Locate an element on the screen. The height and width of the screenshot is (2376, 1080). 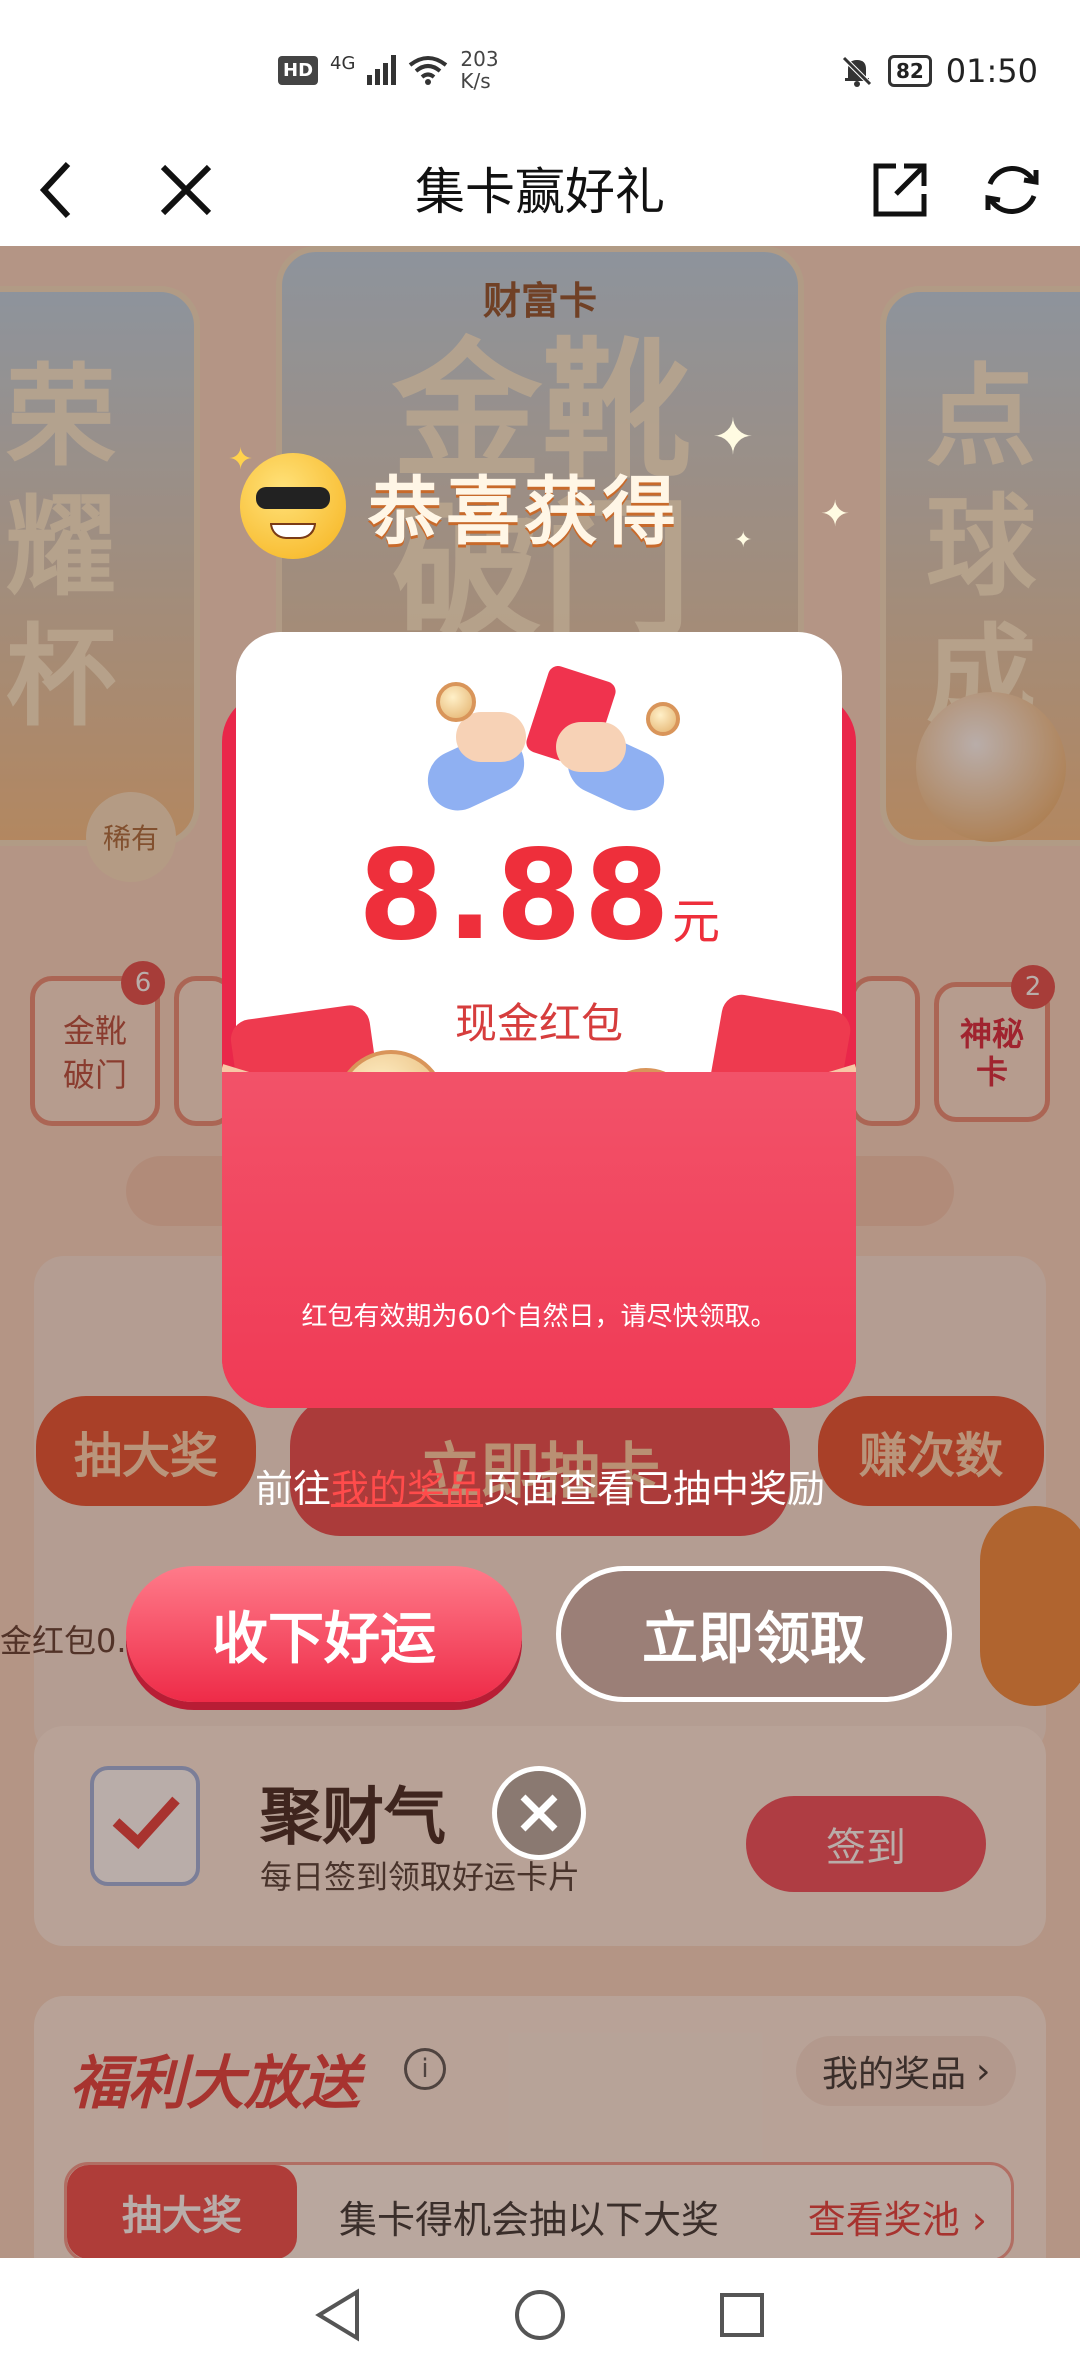
hint-prefix: 前往 is located at coordinates (292, 1489).